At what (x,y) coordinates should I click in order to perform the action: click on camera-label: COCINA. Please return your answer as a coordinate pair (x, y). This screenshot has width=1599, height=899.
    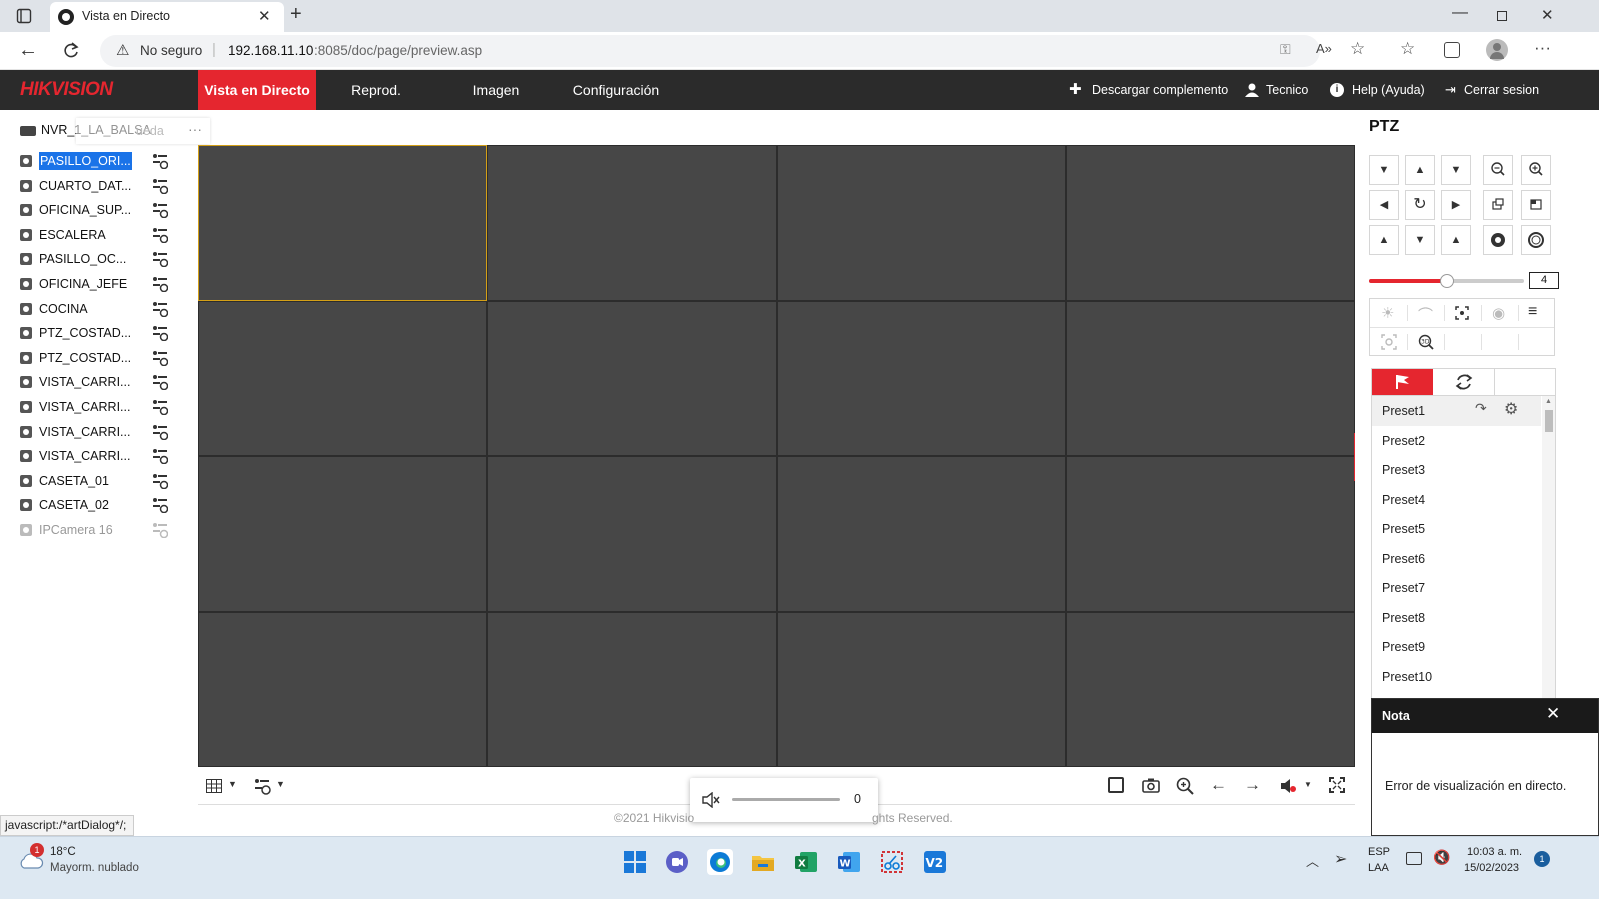
    Looking at the image, I should click on (63, 309).